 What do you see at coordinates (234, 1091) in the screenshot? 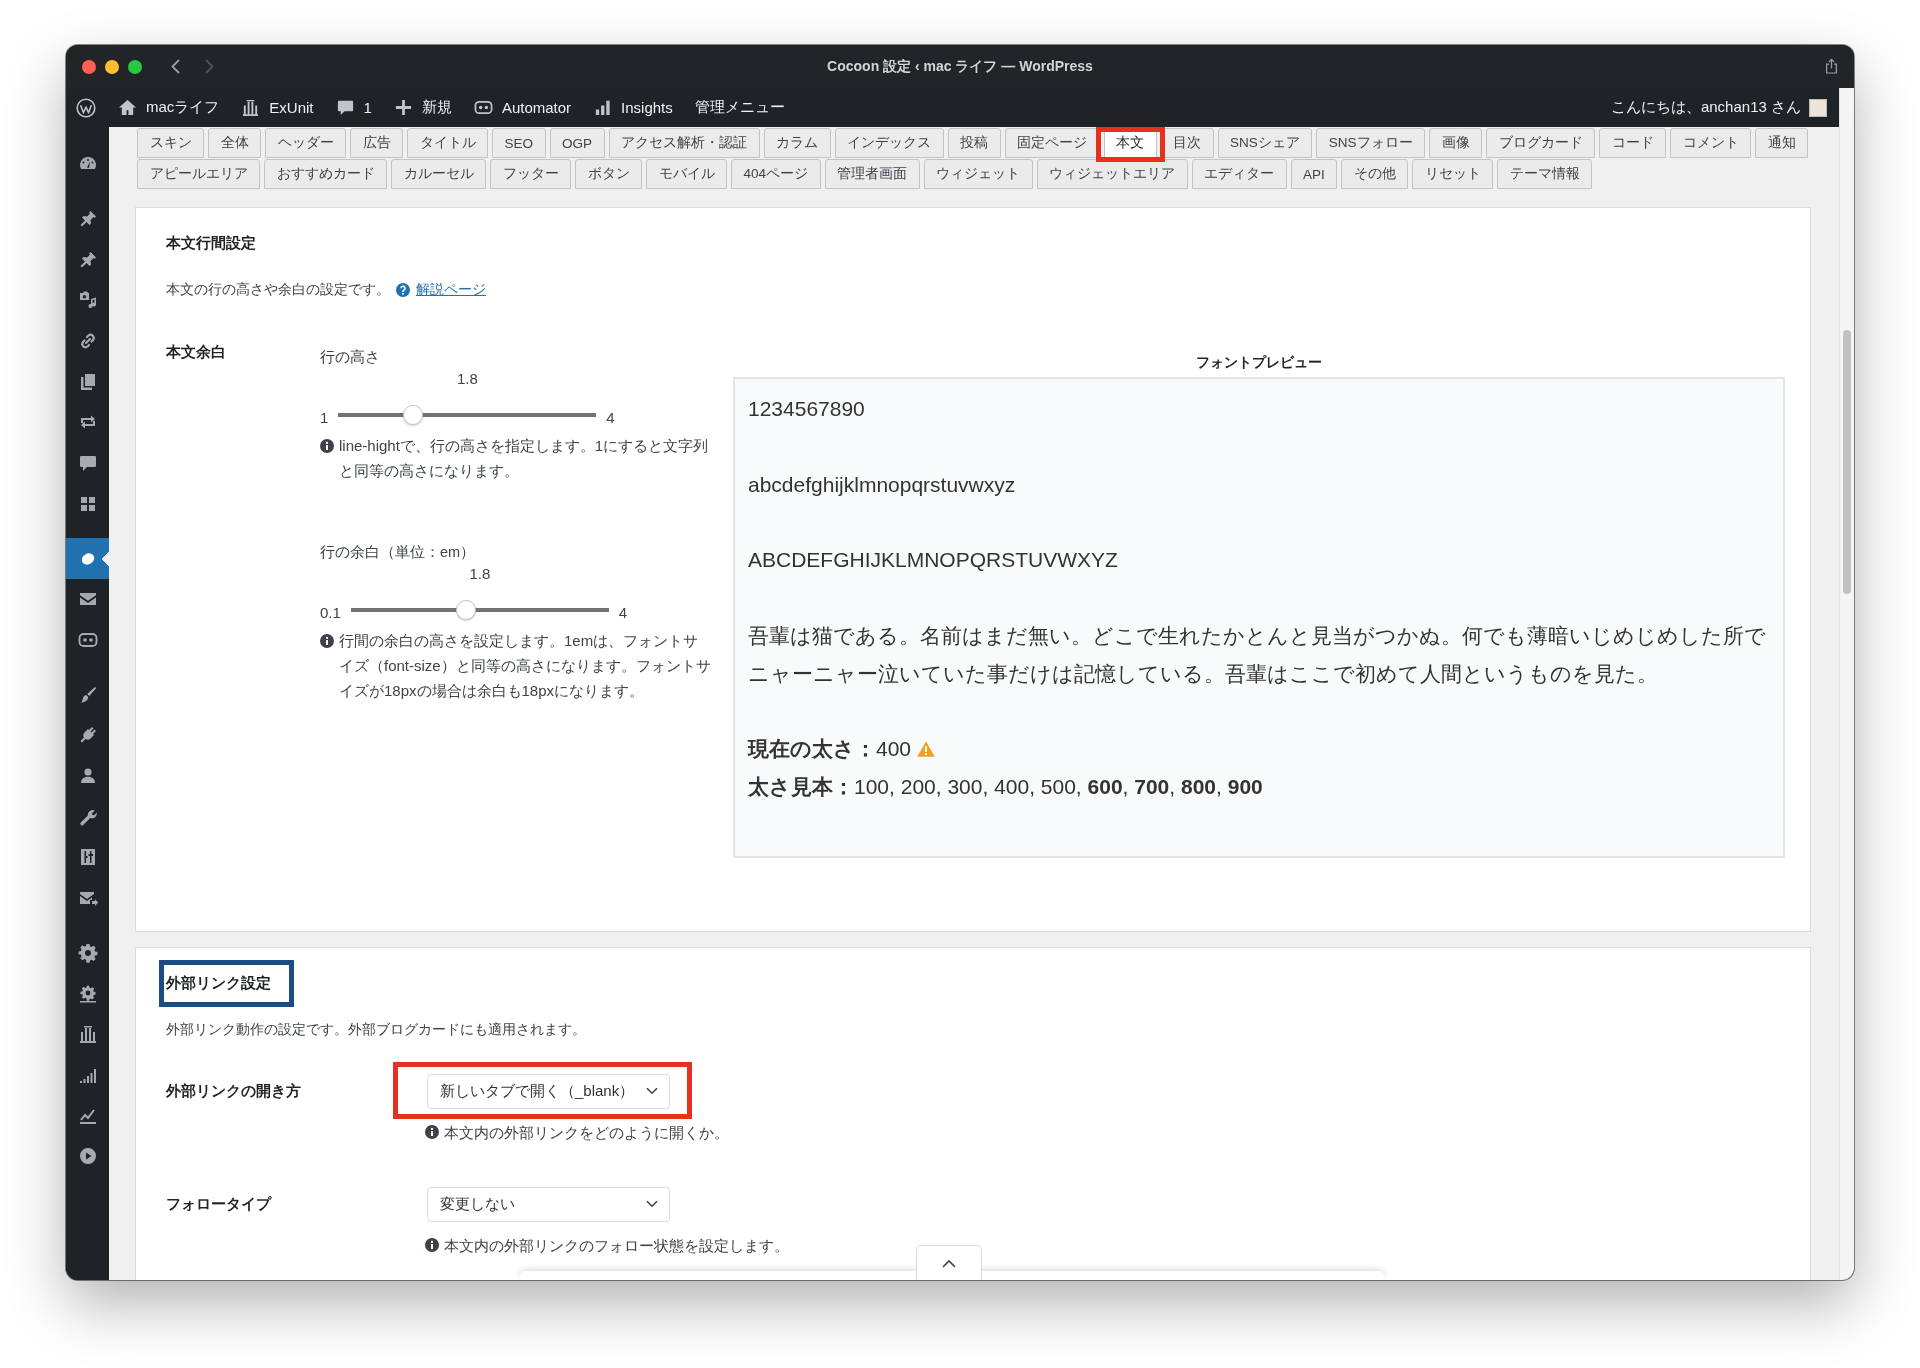
I see `setting-label: 外部リンクの開き方` at bounding box center [234, 1091].